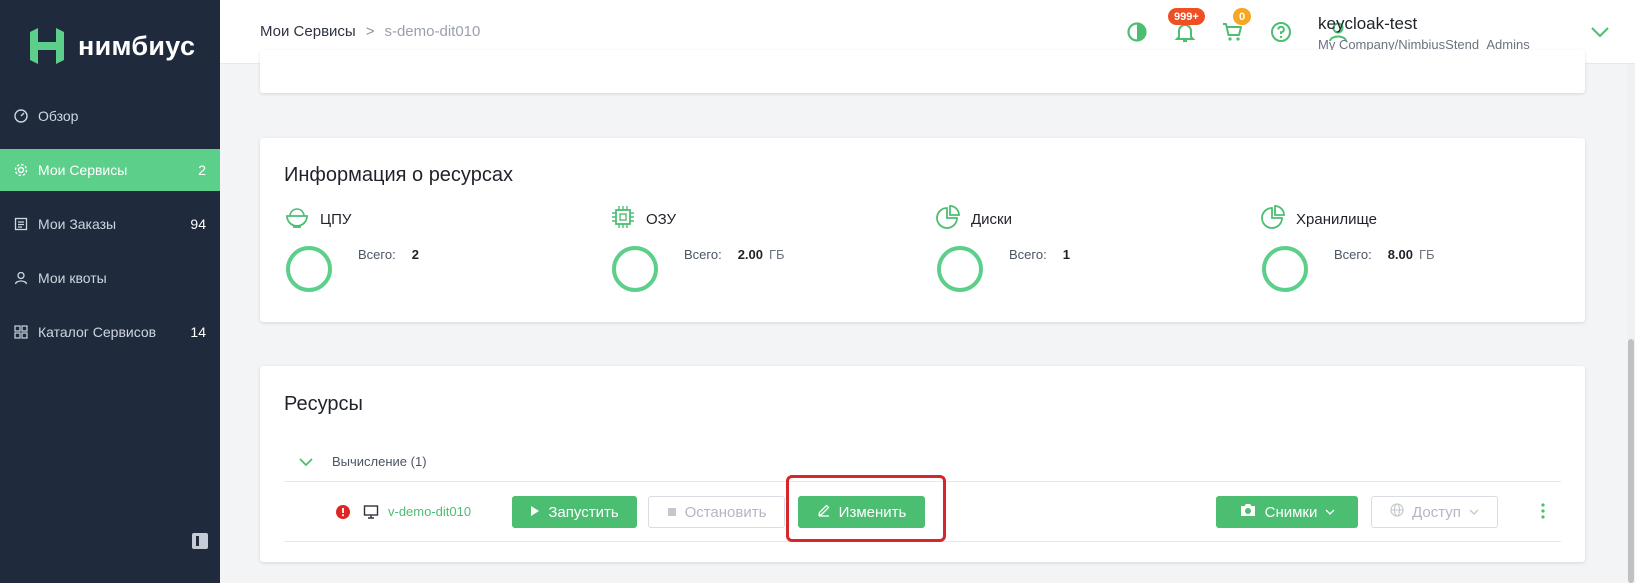 The width and height of the screenshot is (1635, 583). What do you see at coordinates (1631, 461) in the screenshot?
I see `scrollbar-thumb` at bounding box center [1631, 461].